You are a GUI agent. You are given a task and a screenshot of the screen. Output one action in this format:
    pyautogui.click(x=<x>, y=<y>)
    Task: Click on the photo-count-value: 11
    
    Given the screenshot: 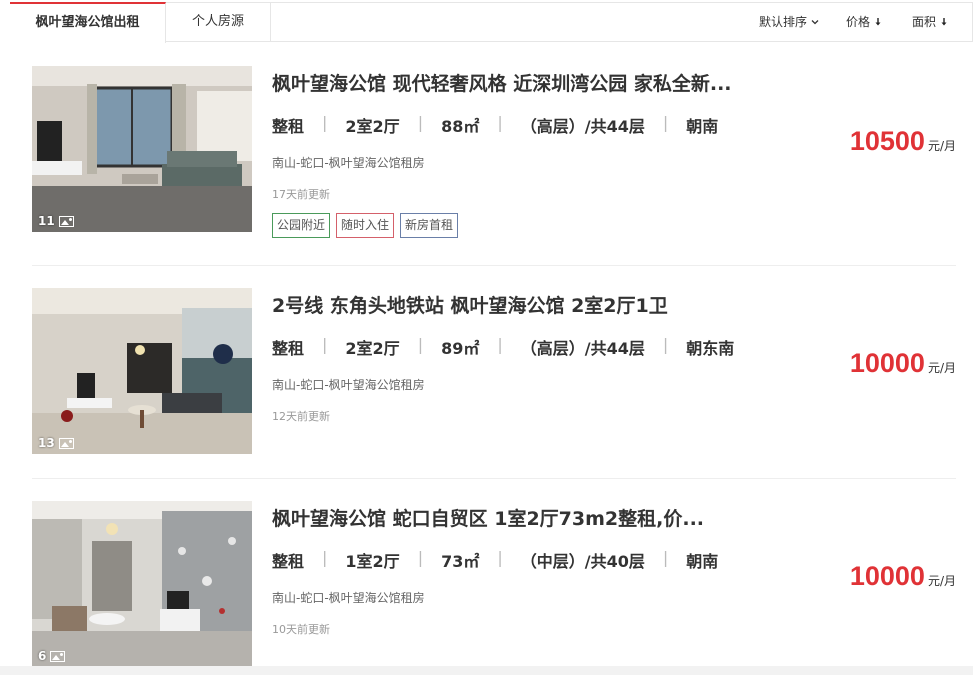 What is the action you would take?
    pyautogui.click(x=46, y=221)
    